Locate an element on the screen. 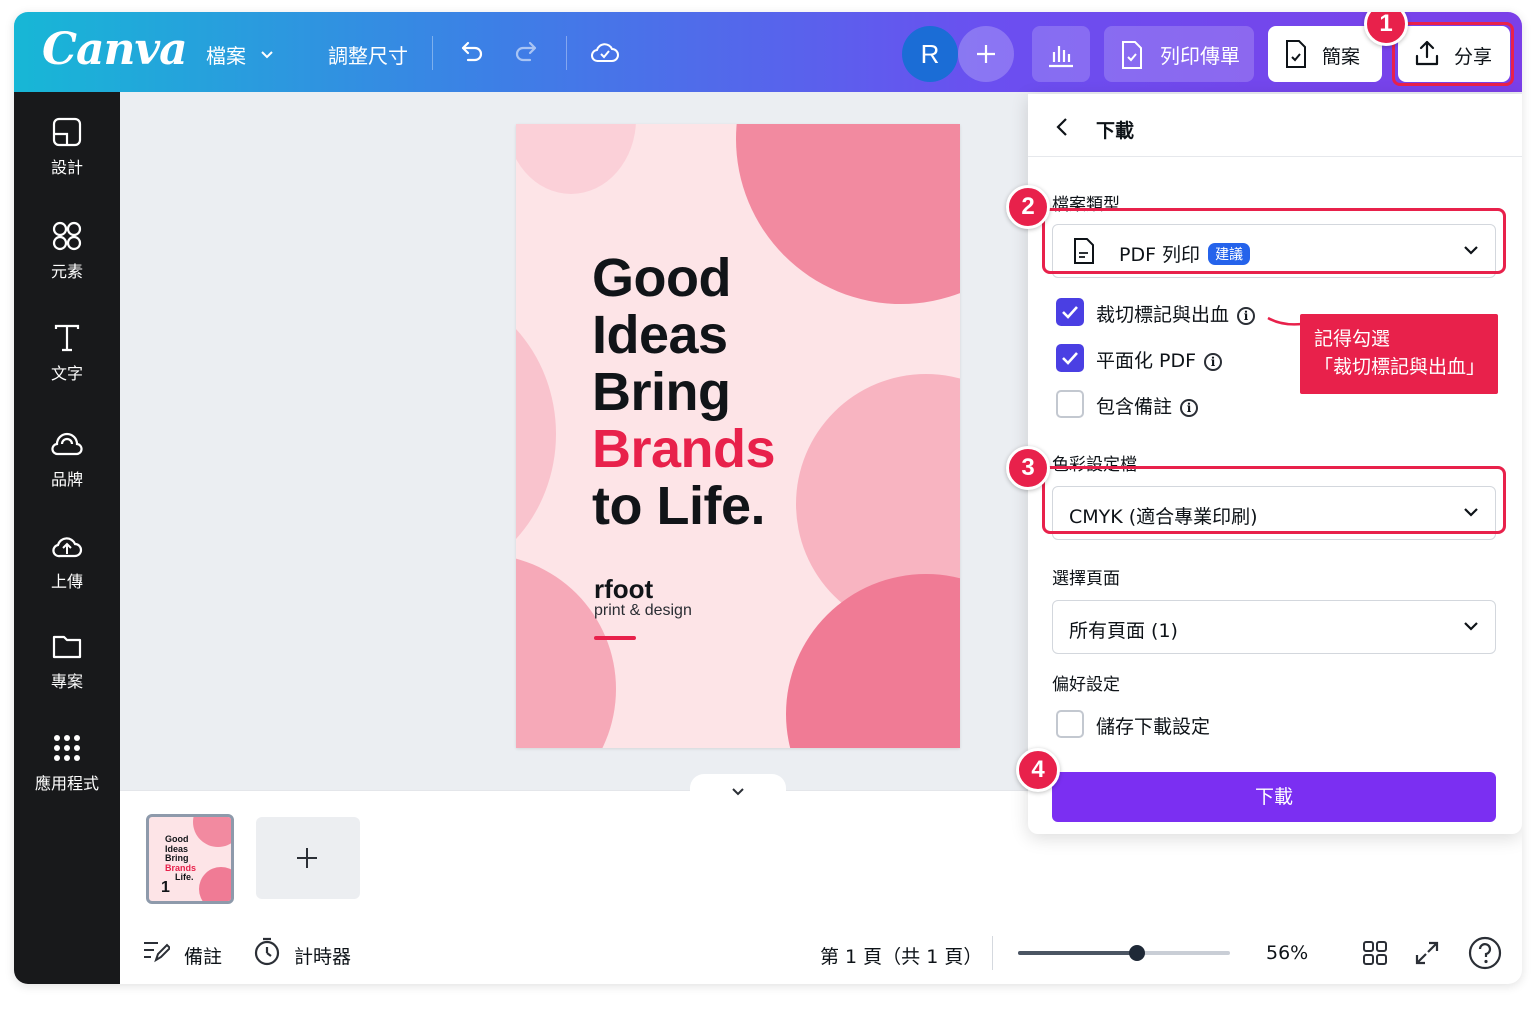 The height and width of the screenshot is (1024, 1536). apps-icon is located at coordinates (67, 748).